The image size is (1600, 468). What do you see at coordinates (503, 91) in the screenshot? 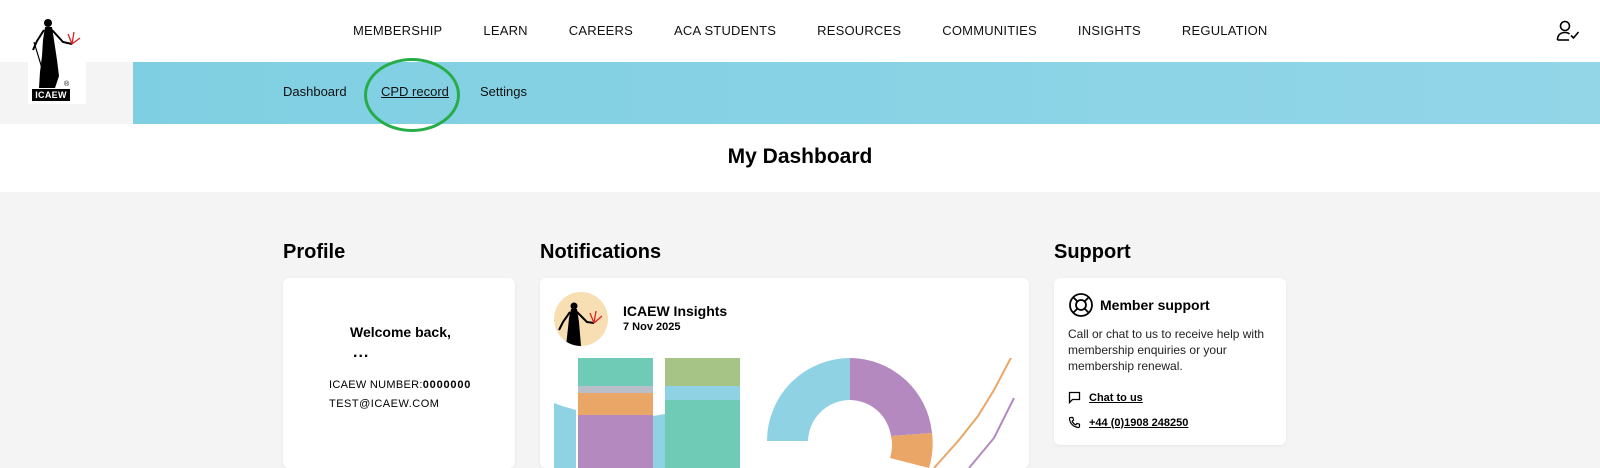
I see `subnav-settings: Settings` at bounding box center [503, 91].